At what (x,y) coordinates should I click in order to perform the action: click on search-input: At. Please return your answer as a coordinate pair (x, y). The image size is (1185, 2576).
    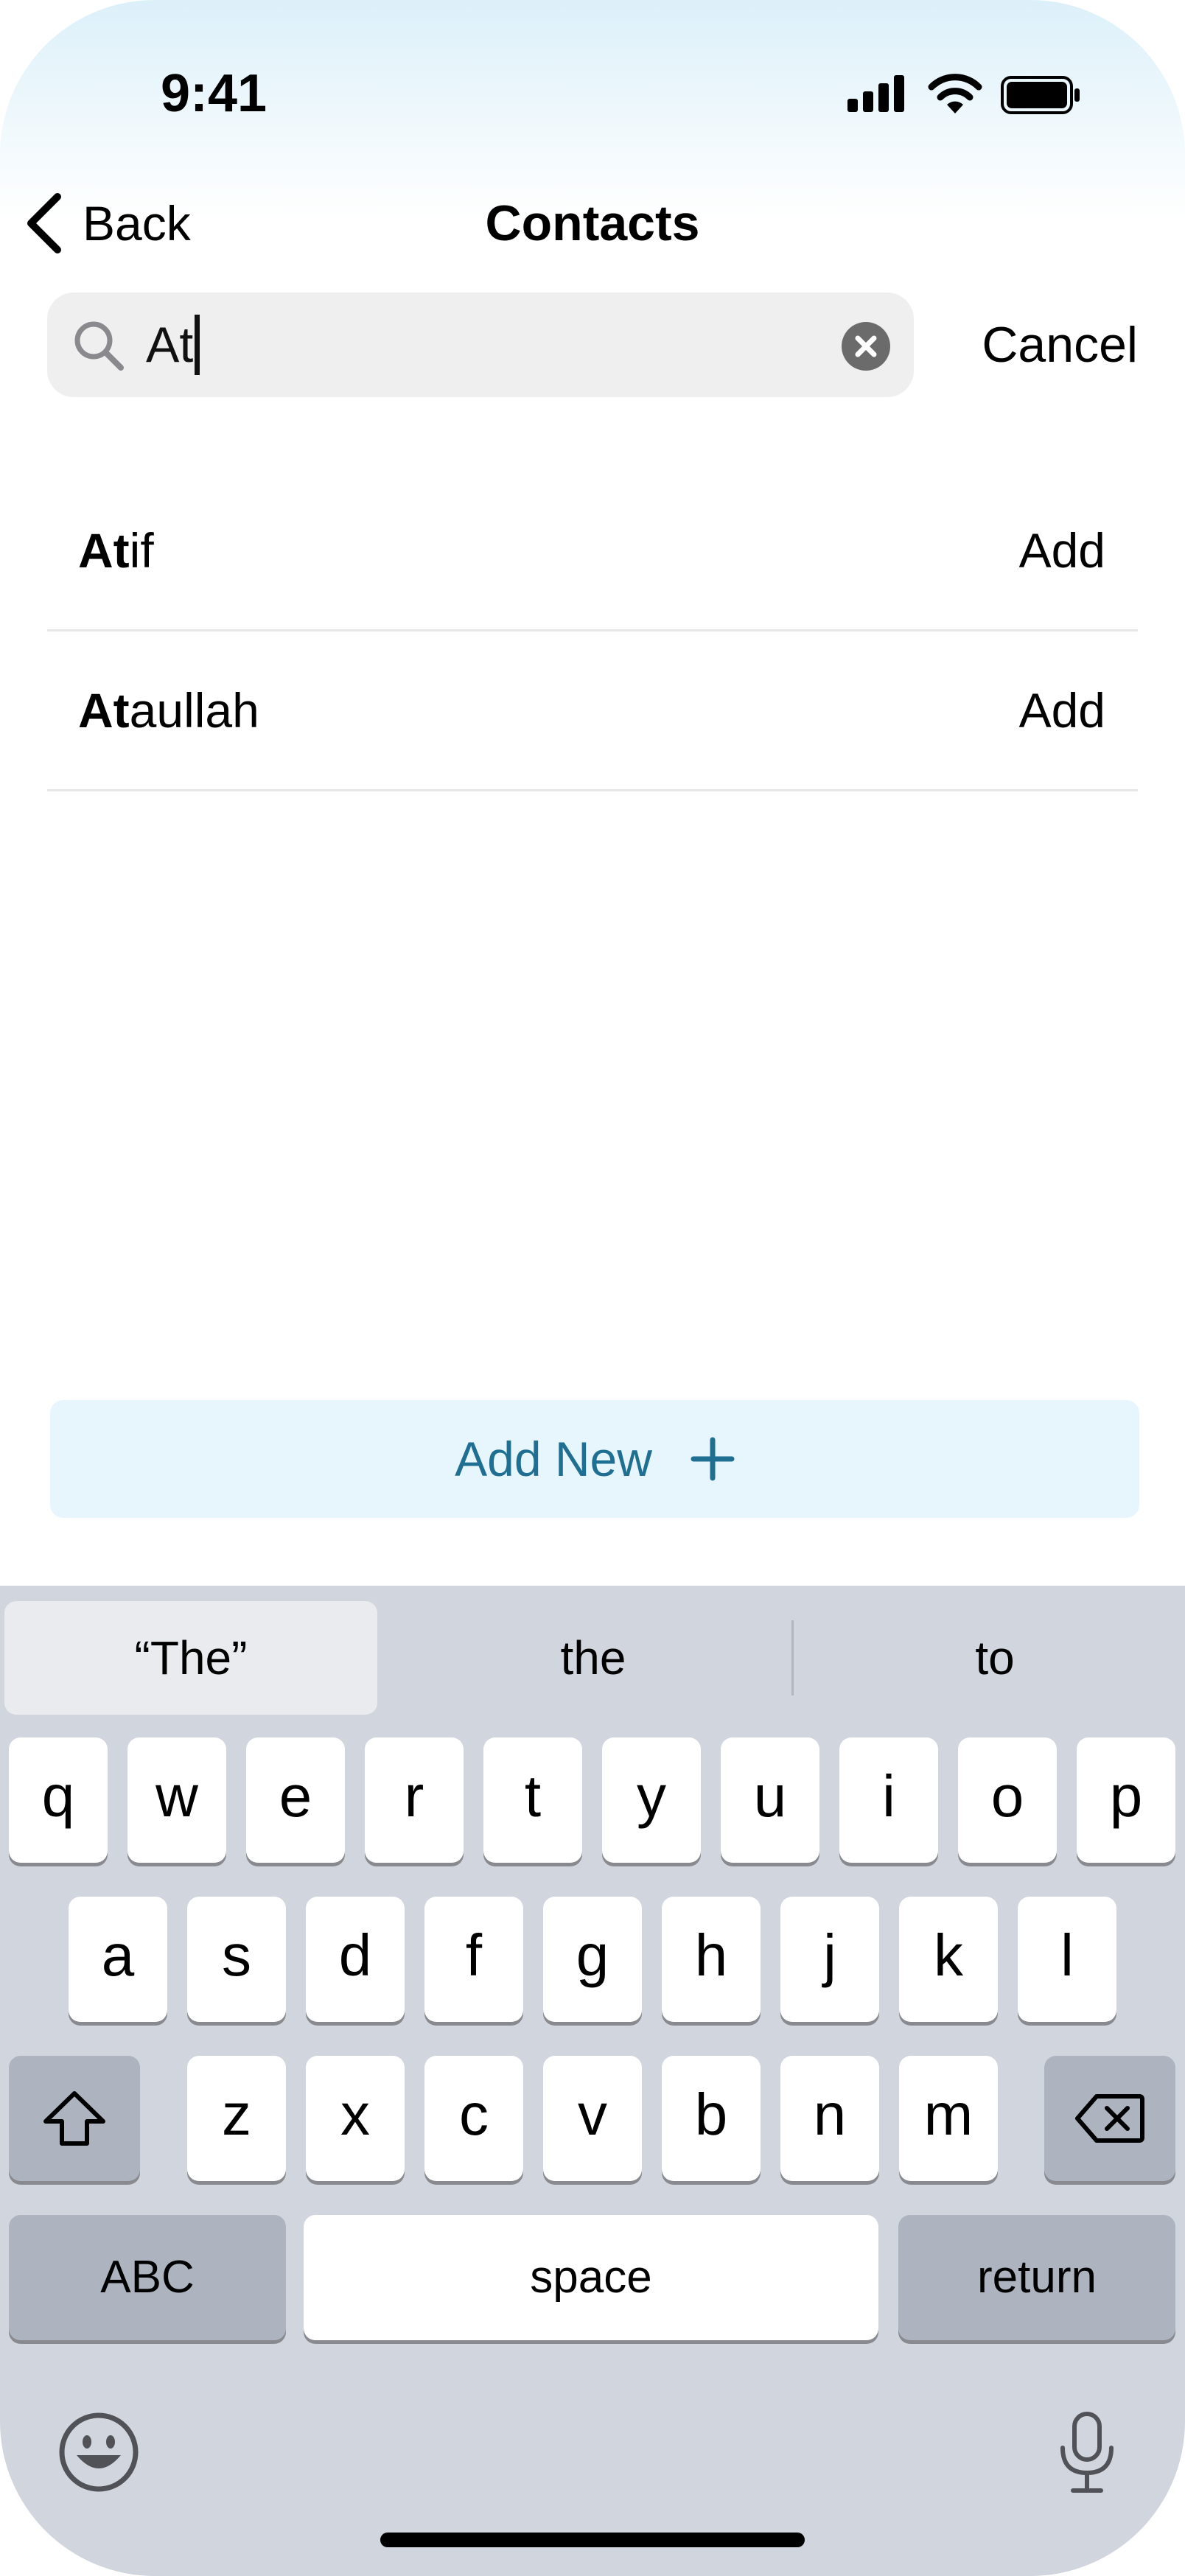
    Looking at the image, I should click on (173, 345).